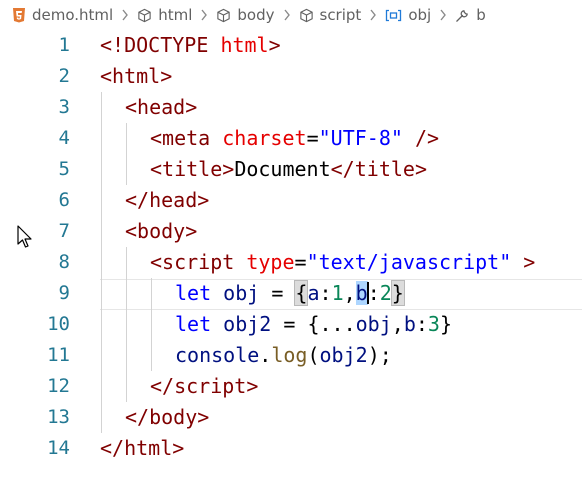  I want to click on html5-icon, so click(19, 15).